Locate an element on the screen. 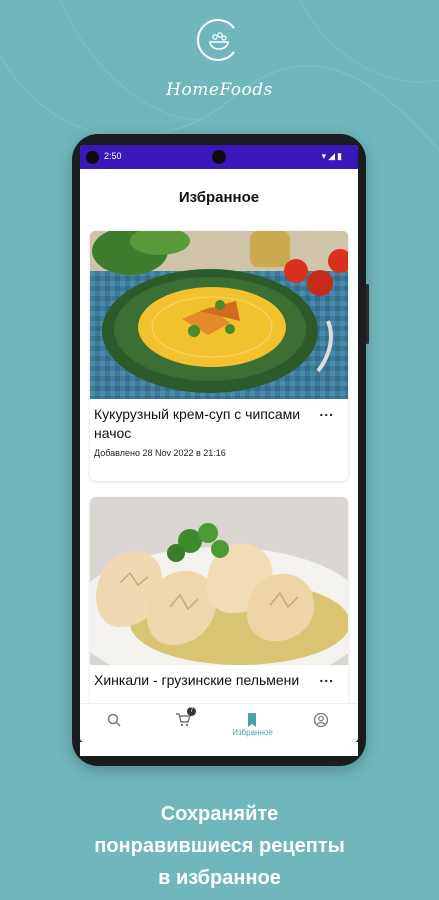 This screenshot has width=439, height=900. profile-icon is located at coordinates (321, 720).